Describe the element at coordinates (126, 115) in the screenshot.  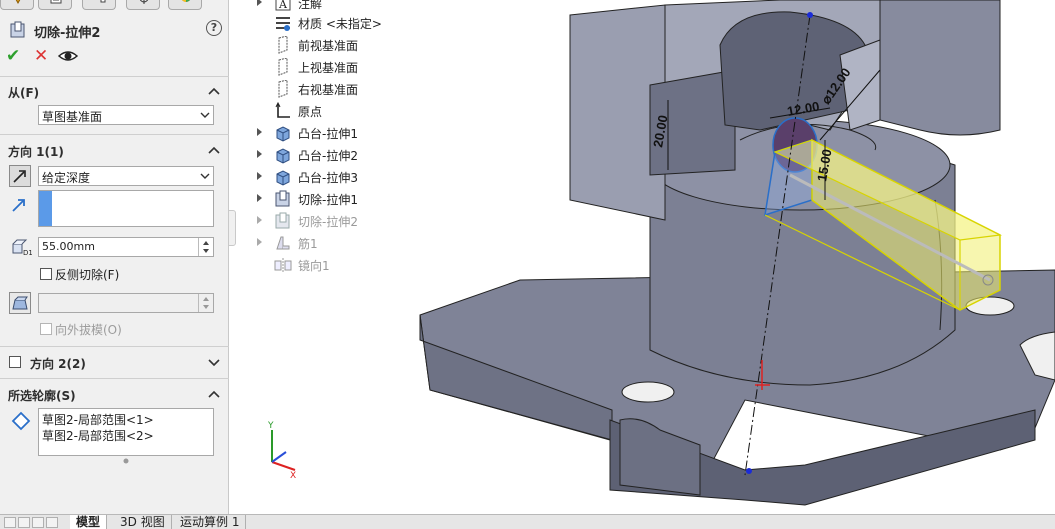
I see `from-select: 草图基准面` at that location.